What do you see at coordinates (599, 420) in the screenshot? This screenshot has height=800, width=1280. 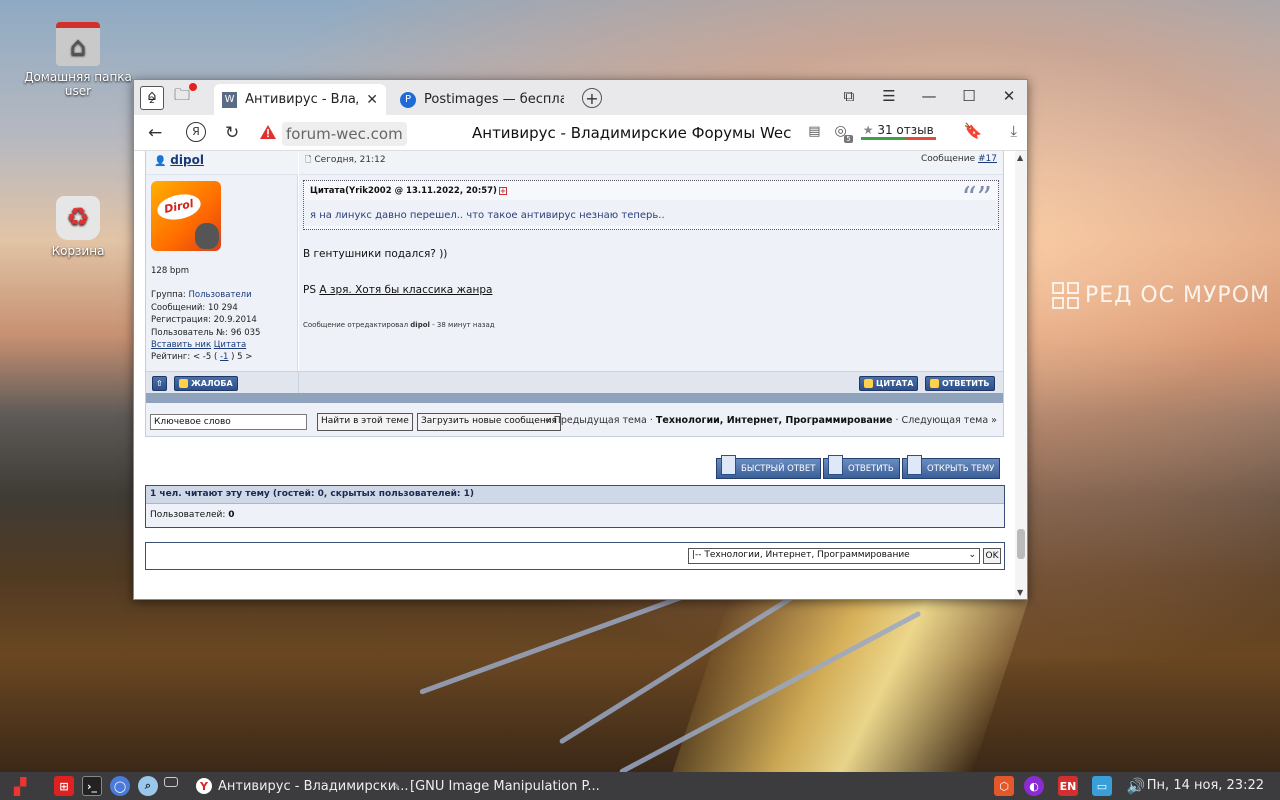 I see `prev-topic-link: « Предыдущая тема ·` at bounding box center [599, 420].